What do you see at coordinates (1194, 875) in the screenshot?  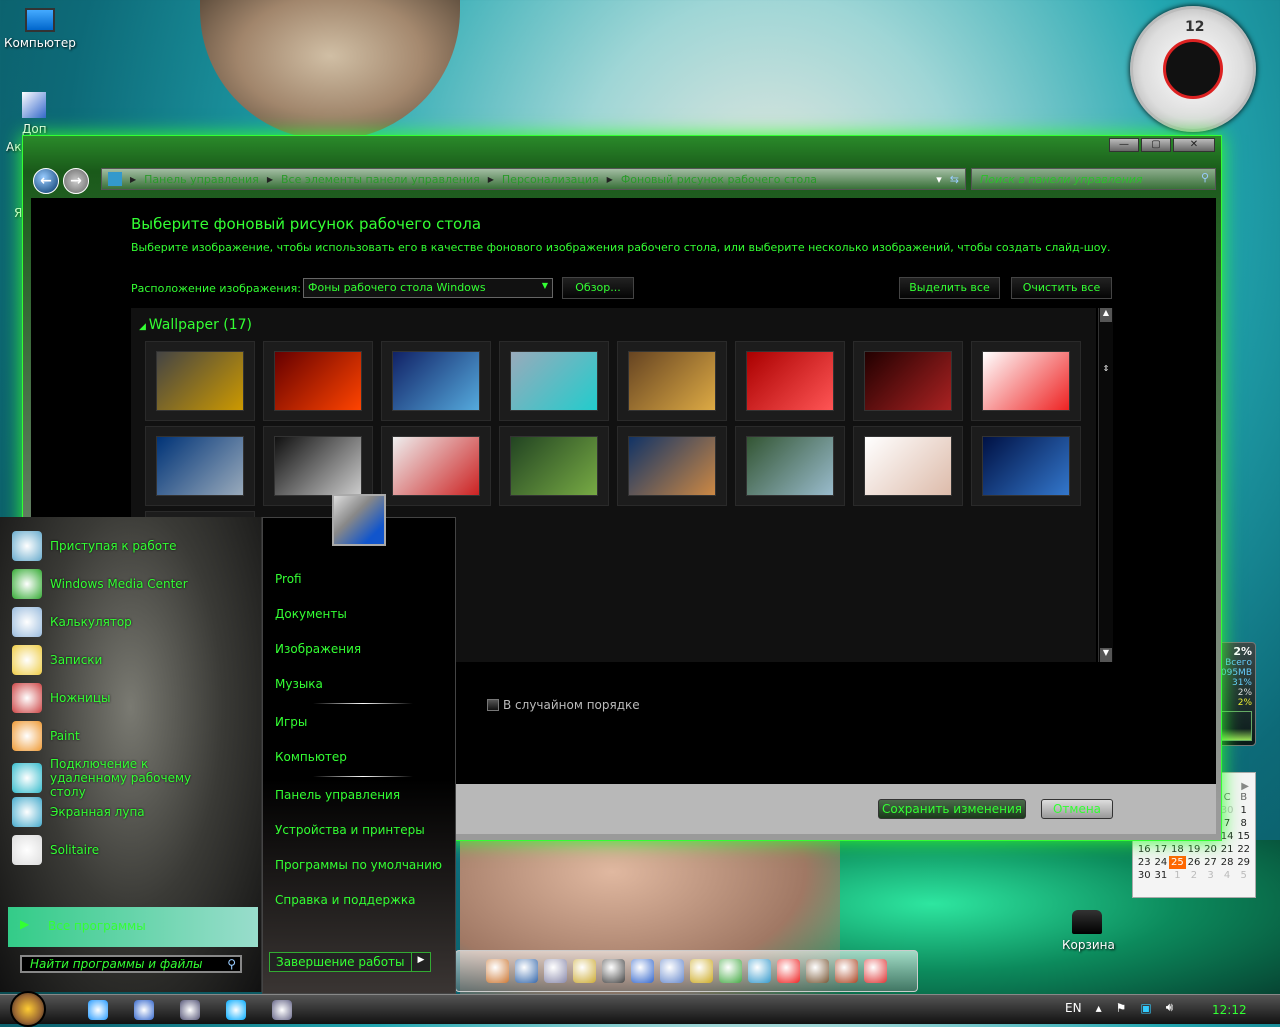 I see `calendar-day: 2` at bounding box center [1194, 875].